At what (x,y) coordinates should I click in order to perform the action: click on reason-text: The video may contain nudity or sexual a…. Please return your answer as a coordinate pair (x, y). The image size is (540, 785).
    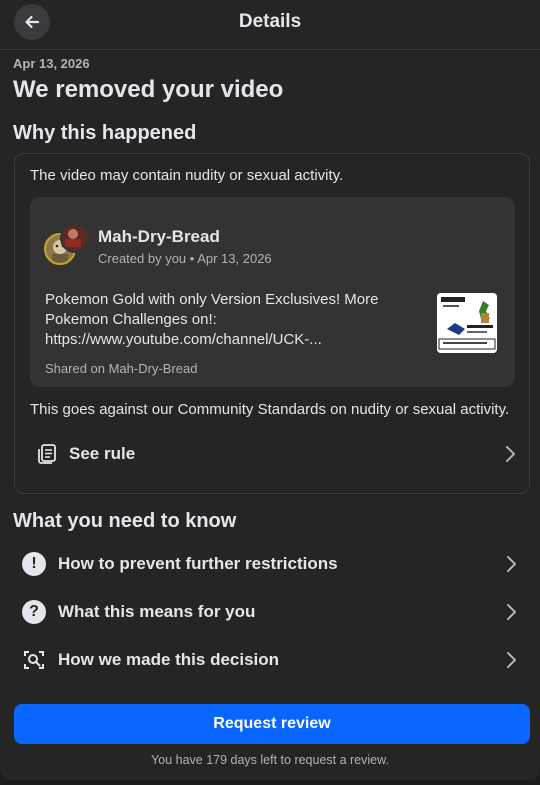
    Looking at the image, I should click on (187, 175).